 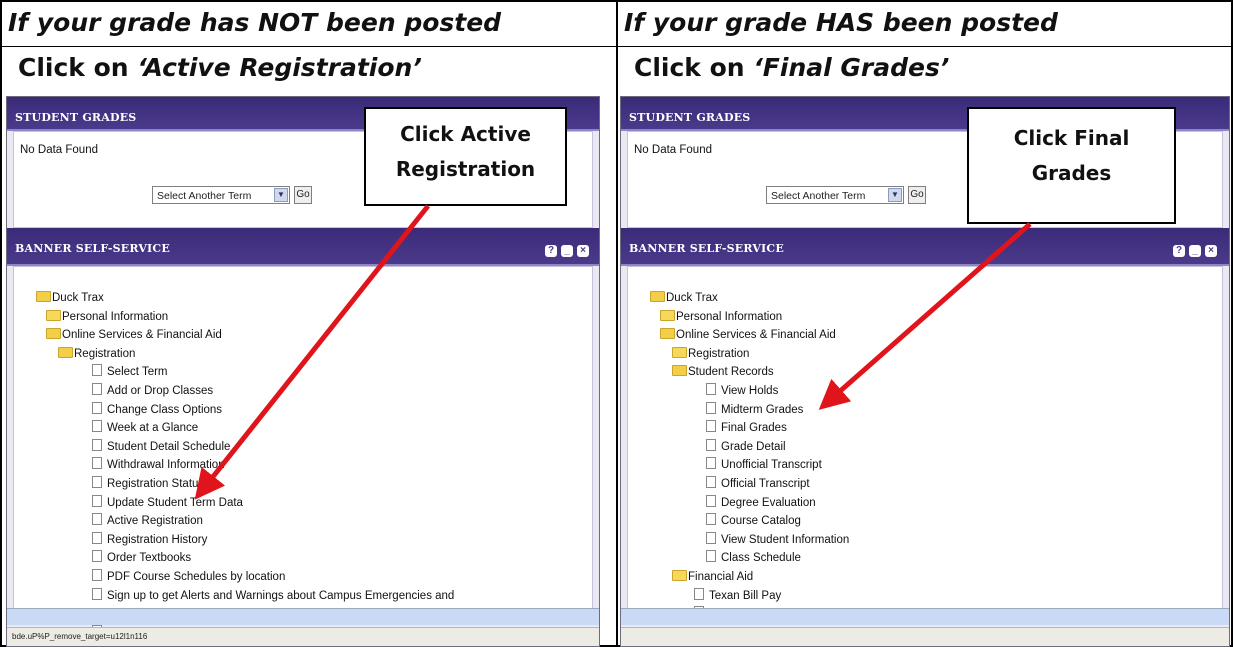 What do you see at coordinates (167, 503) in the screenshot?
I see `tree-item: Update Student Term Data` at bounding box center [167, 503].